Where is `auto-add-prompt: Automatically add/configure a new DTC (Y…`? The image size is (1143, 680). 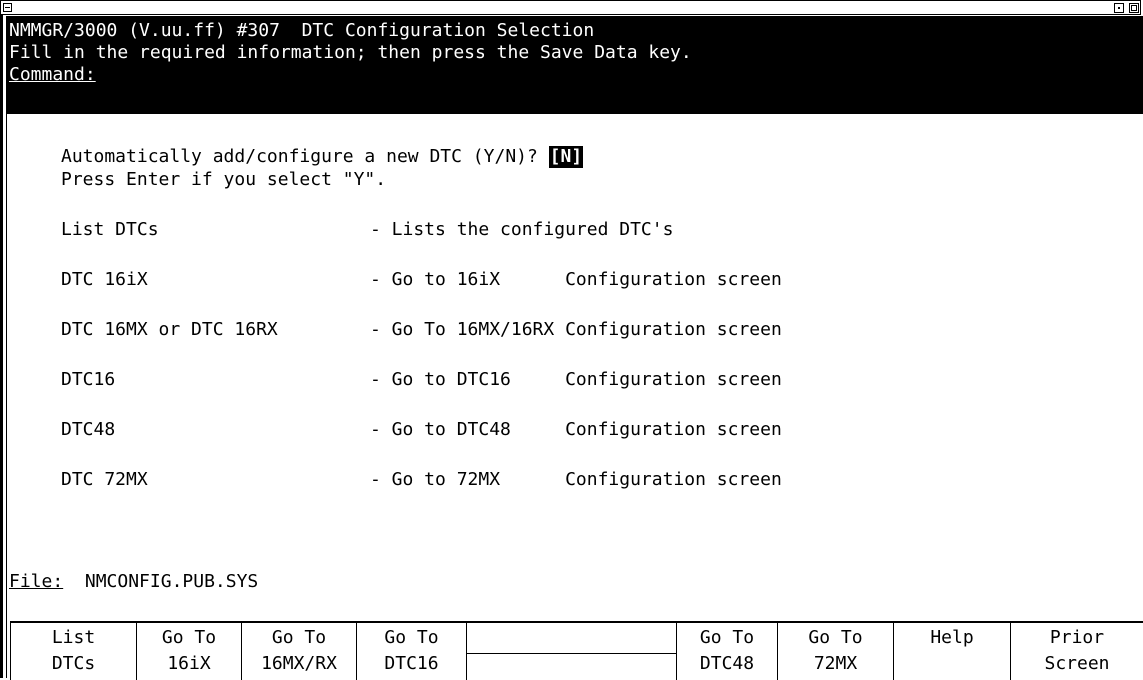
auto-add-prompt: Automatically add/configure a new DTC (Y… is located at coordinates (299, 156).